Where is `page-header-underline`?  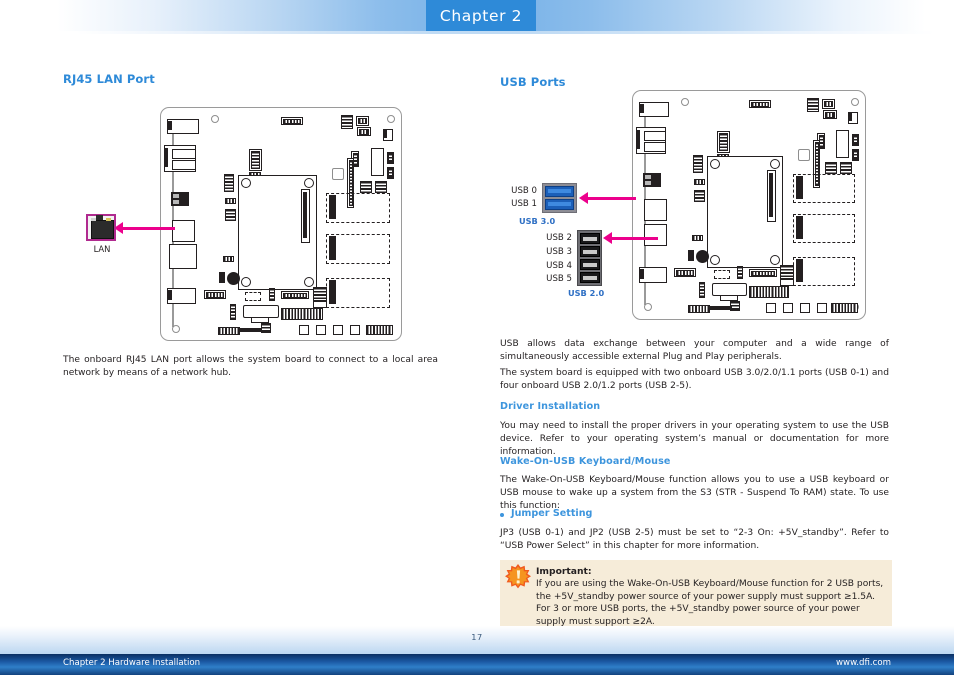
page-header-underline is located at coordinates (477, 32).